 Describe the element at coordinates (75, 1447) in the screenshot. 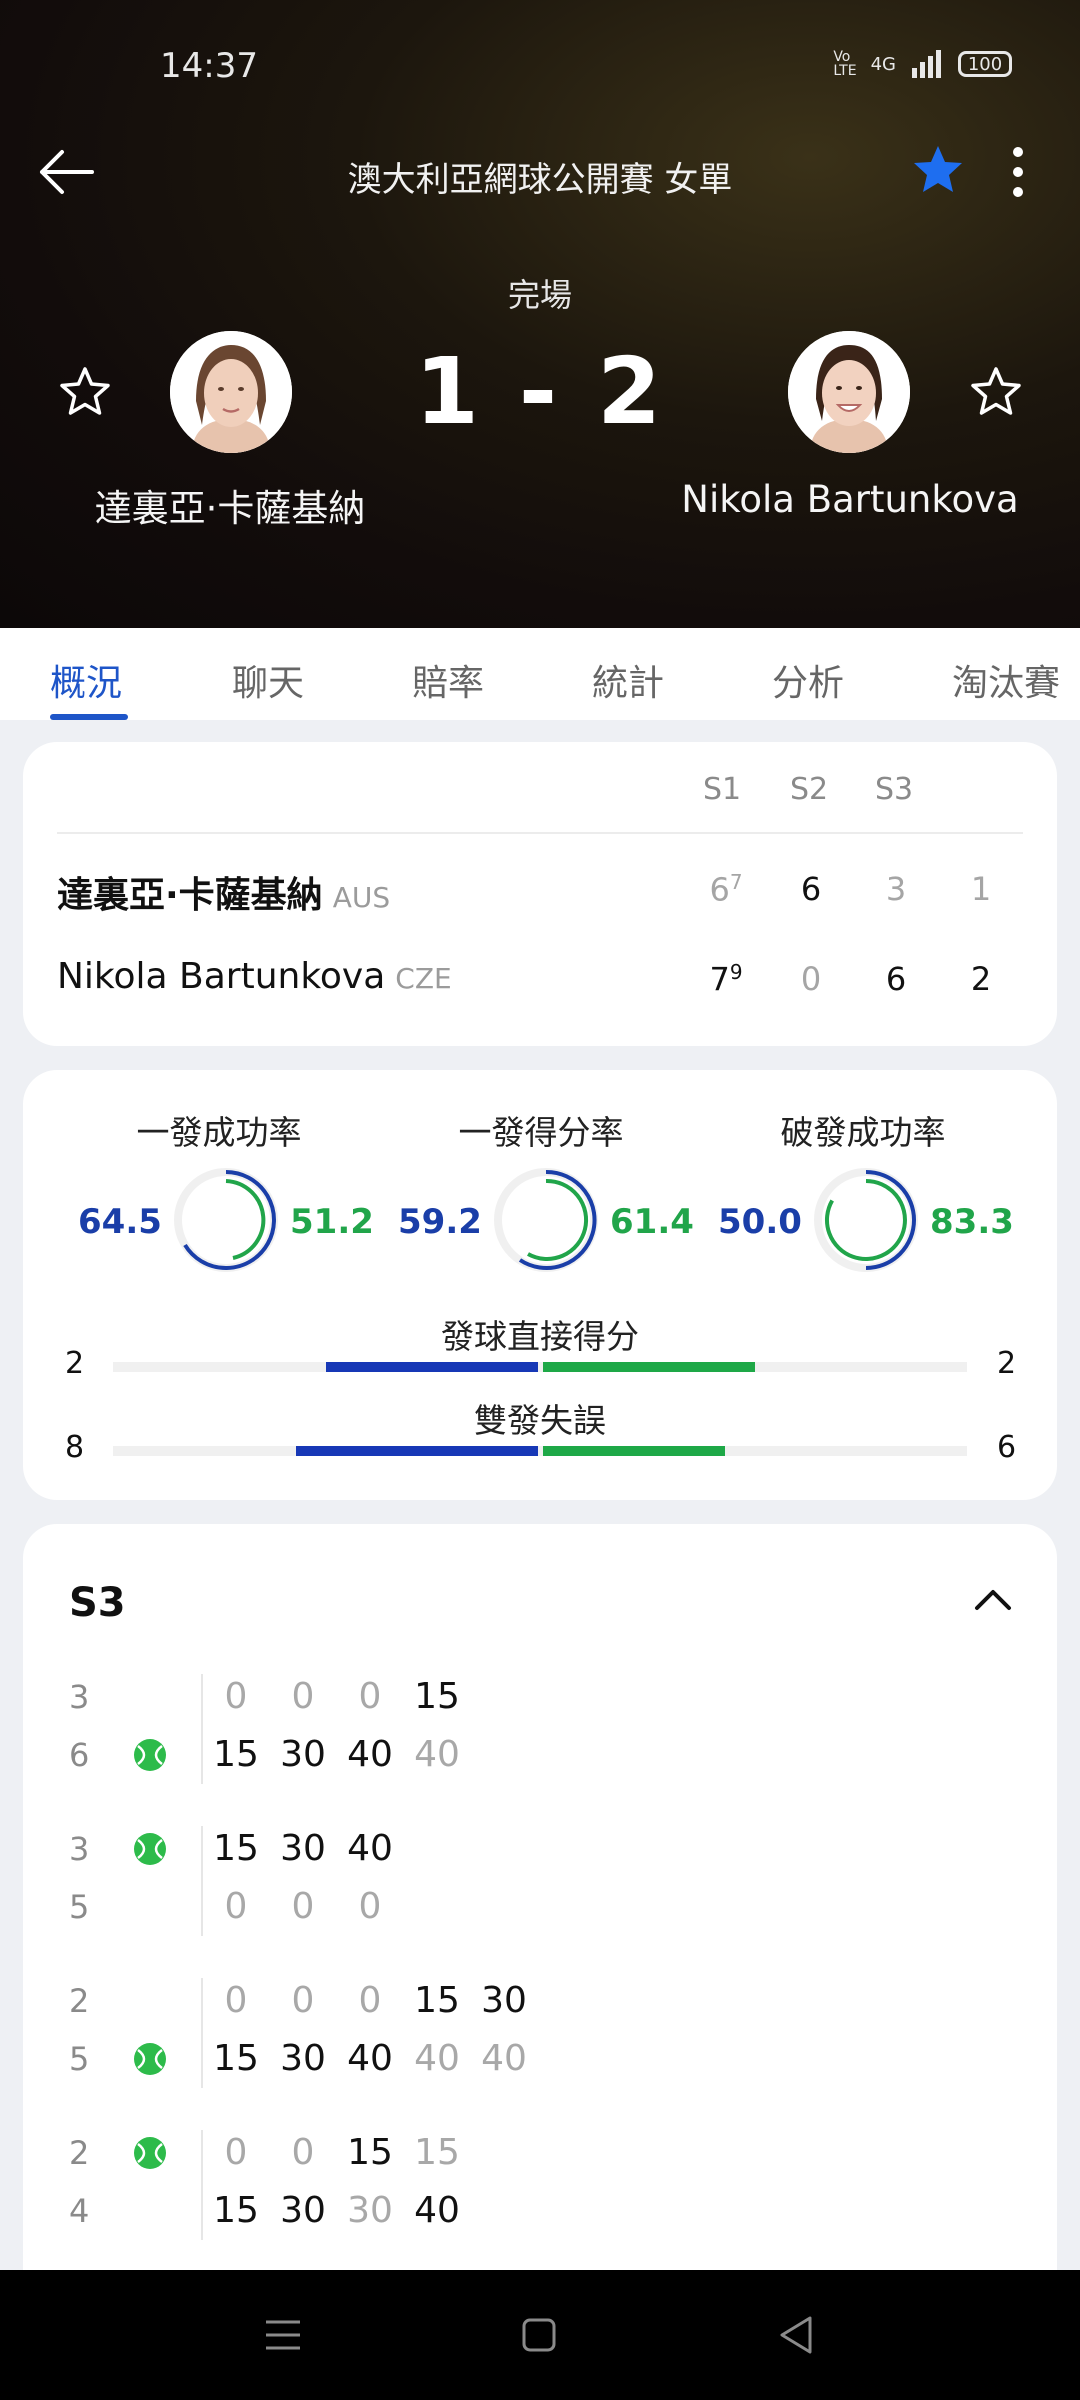

I see `double-faults-left: 8` at that location.